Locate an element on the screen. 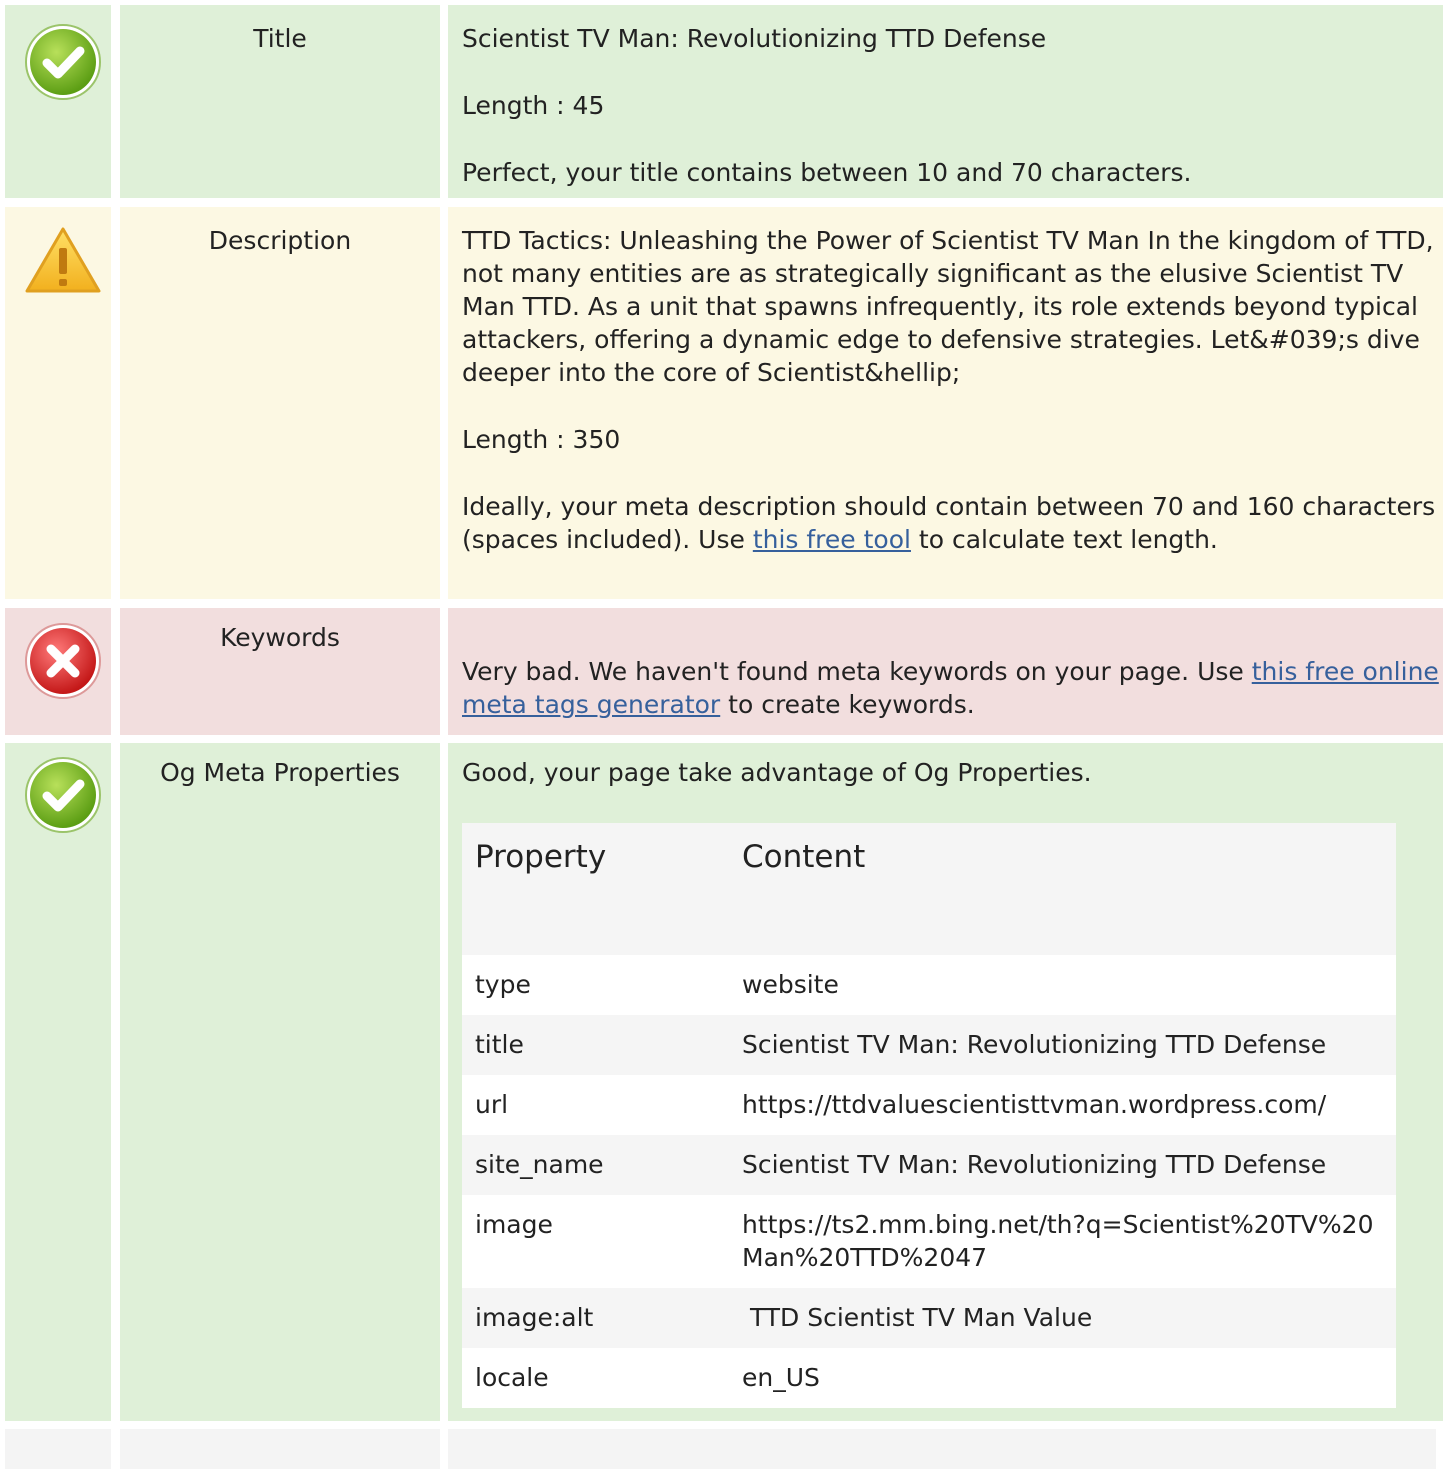 This screenshot has height=1469, width=1443. free-tool-link: this free tool is located at coordinates (832, 539).